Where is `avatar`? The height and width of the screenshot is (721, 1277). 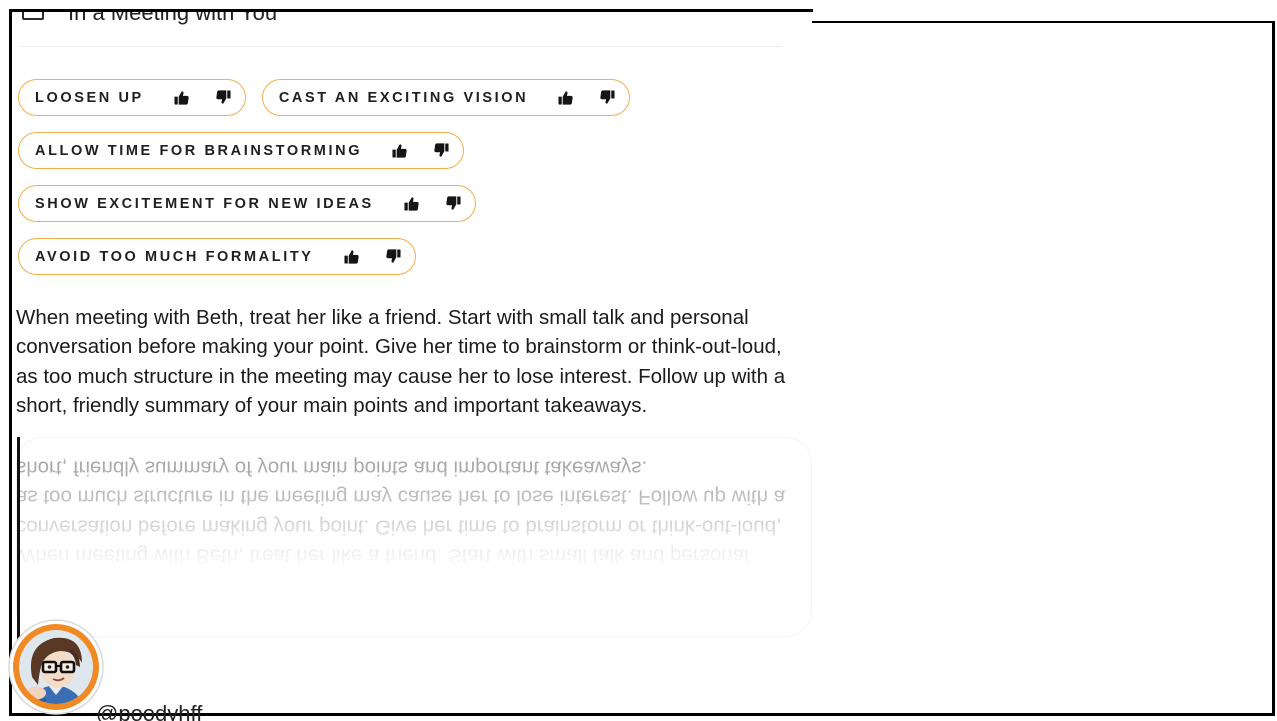 avatar is located at coordinates (56, 667).